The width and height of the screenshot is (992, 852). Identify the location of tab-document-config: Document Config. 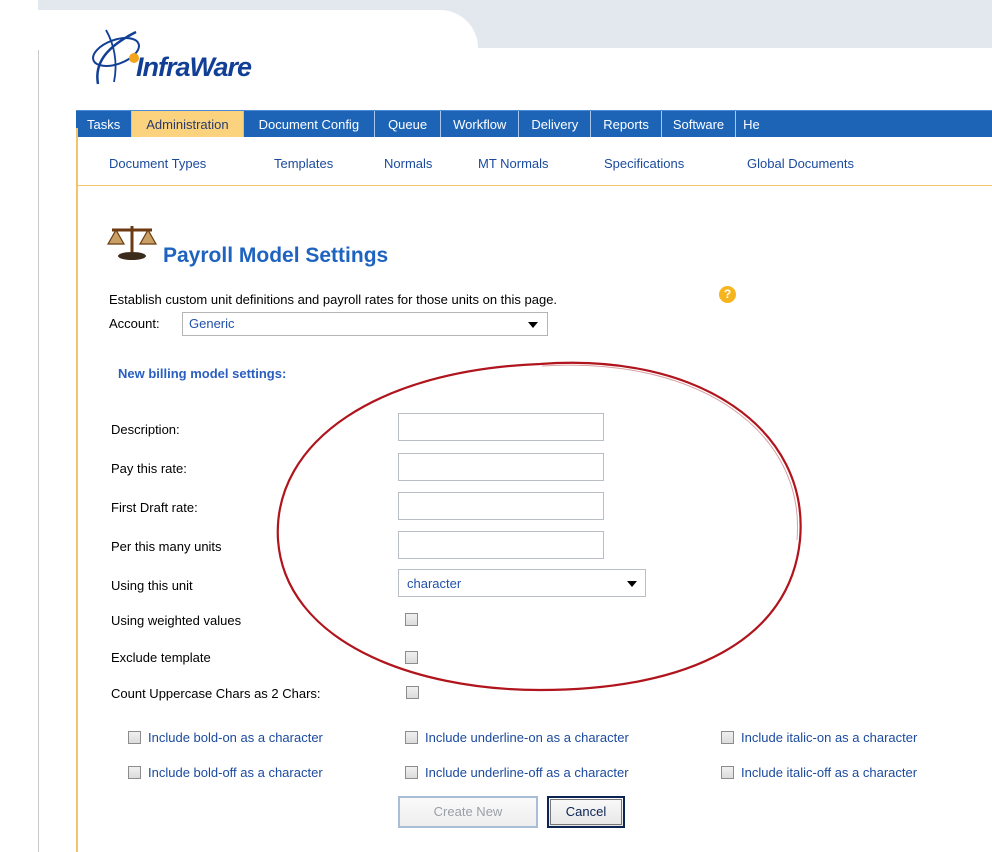
(310, 124).